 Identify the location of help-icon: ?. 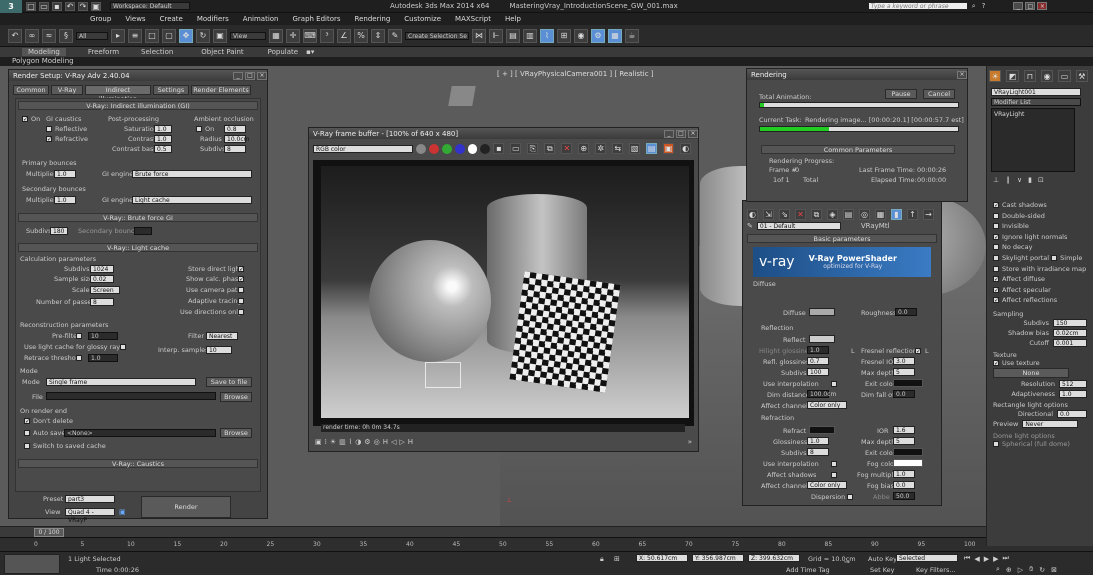
(984, 6).